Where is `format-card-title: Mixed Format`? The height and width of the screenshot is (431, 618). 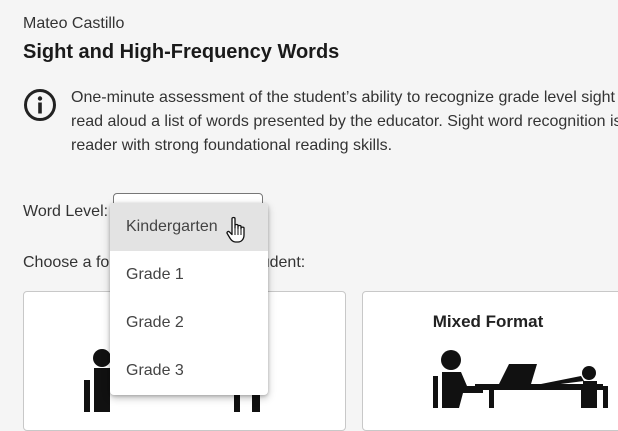 format-card-title: Mixed Format is located at coordinates (488, 321).